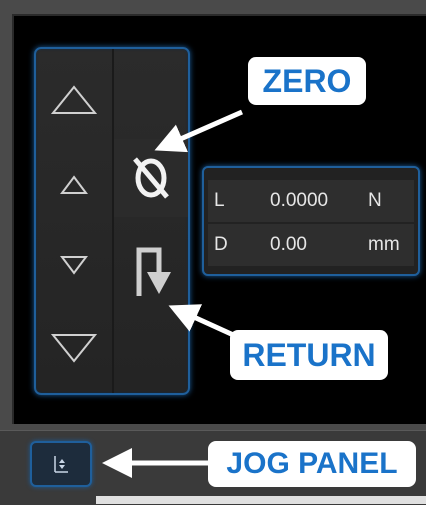 Image resolution: width=426 pixels, height=505 pixels. I want to click on jog-panel-callout: JOG PANEL, so click(312, 464).